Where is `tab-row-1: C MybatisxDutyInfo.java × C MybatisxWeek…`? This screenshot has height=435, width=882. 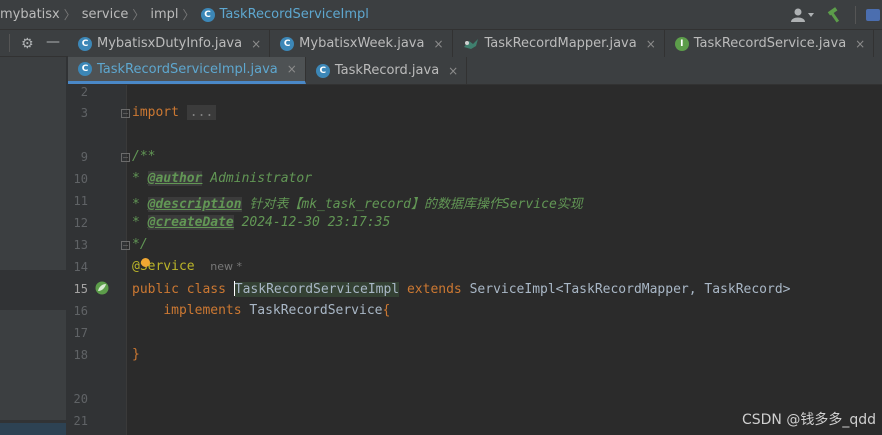
tab-row-1: C MybatisxDutyInfo.java × C MybatisxWeek… is located at coordinates (471, 43).